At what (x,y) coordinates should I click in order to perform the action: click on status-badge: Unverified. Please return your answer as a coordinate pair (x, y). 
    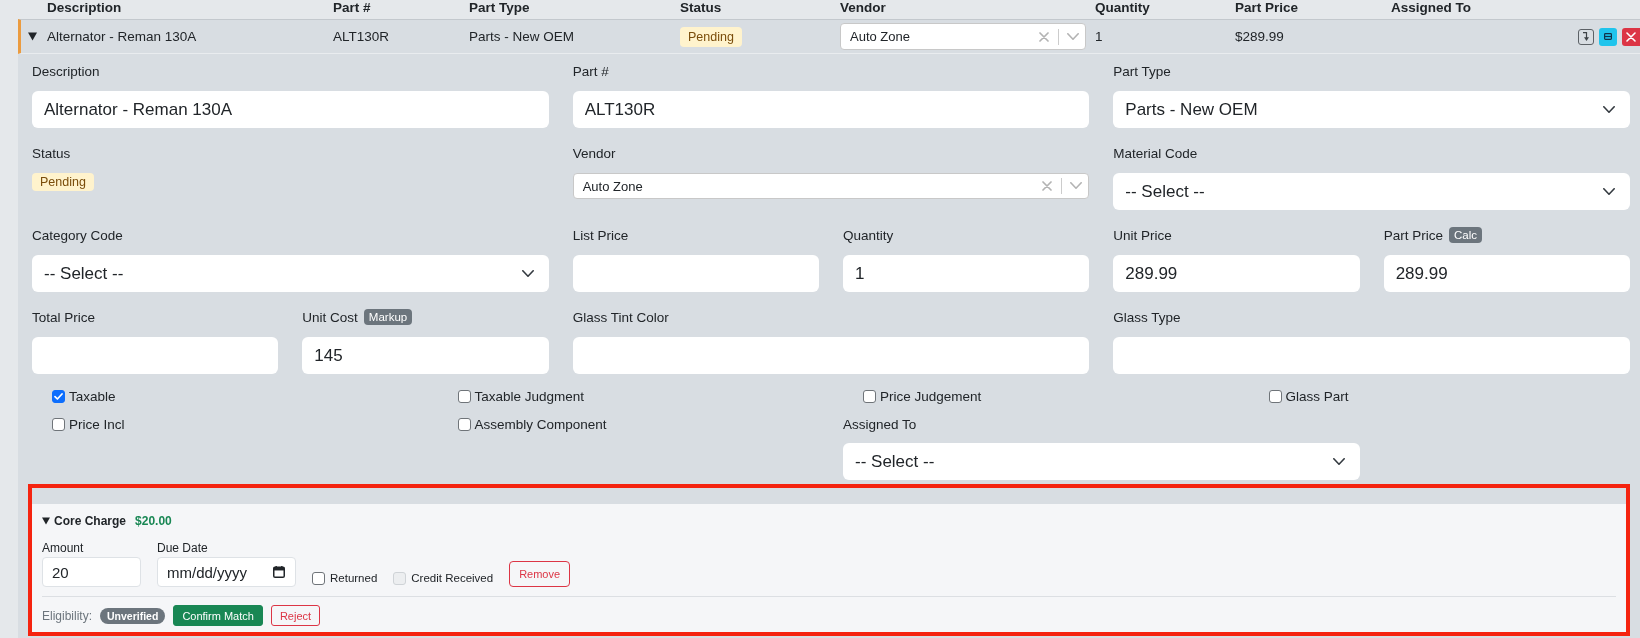
    Looking at the image, I should click on (133, 615).